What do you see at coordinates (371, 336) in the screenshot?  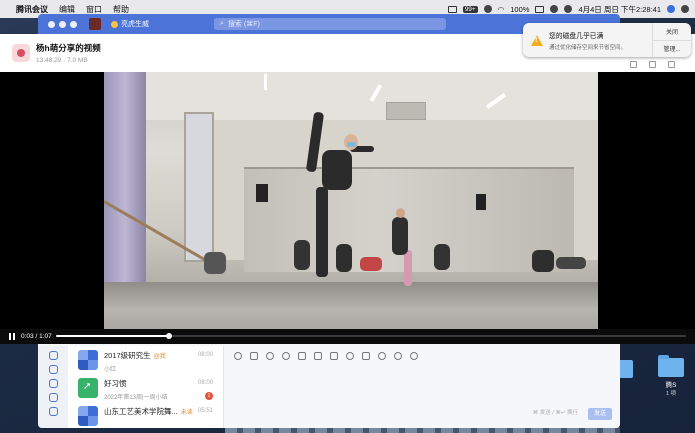 I see `progress-track` at bounding box center [371, 336].